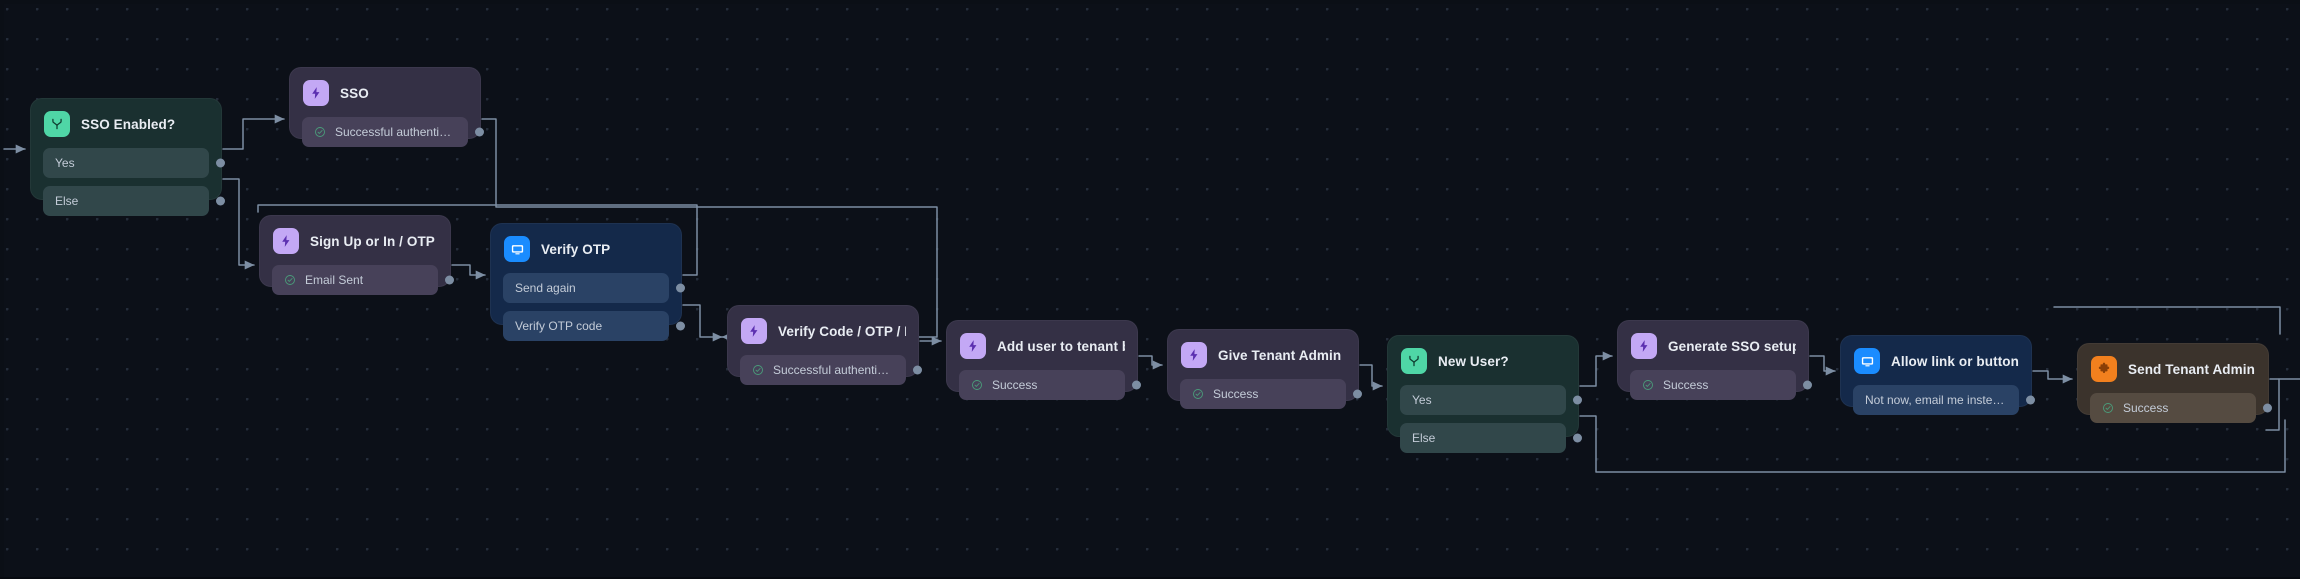  Describe the element at coordinates (1150, 2) in the screenshot. I see `canvas-top-edge` at that location.